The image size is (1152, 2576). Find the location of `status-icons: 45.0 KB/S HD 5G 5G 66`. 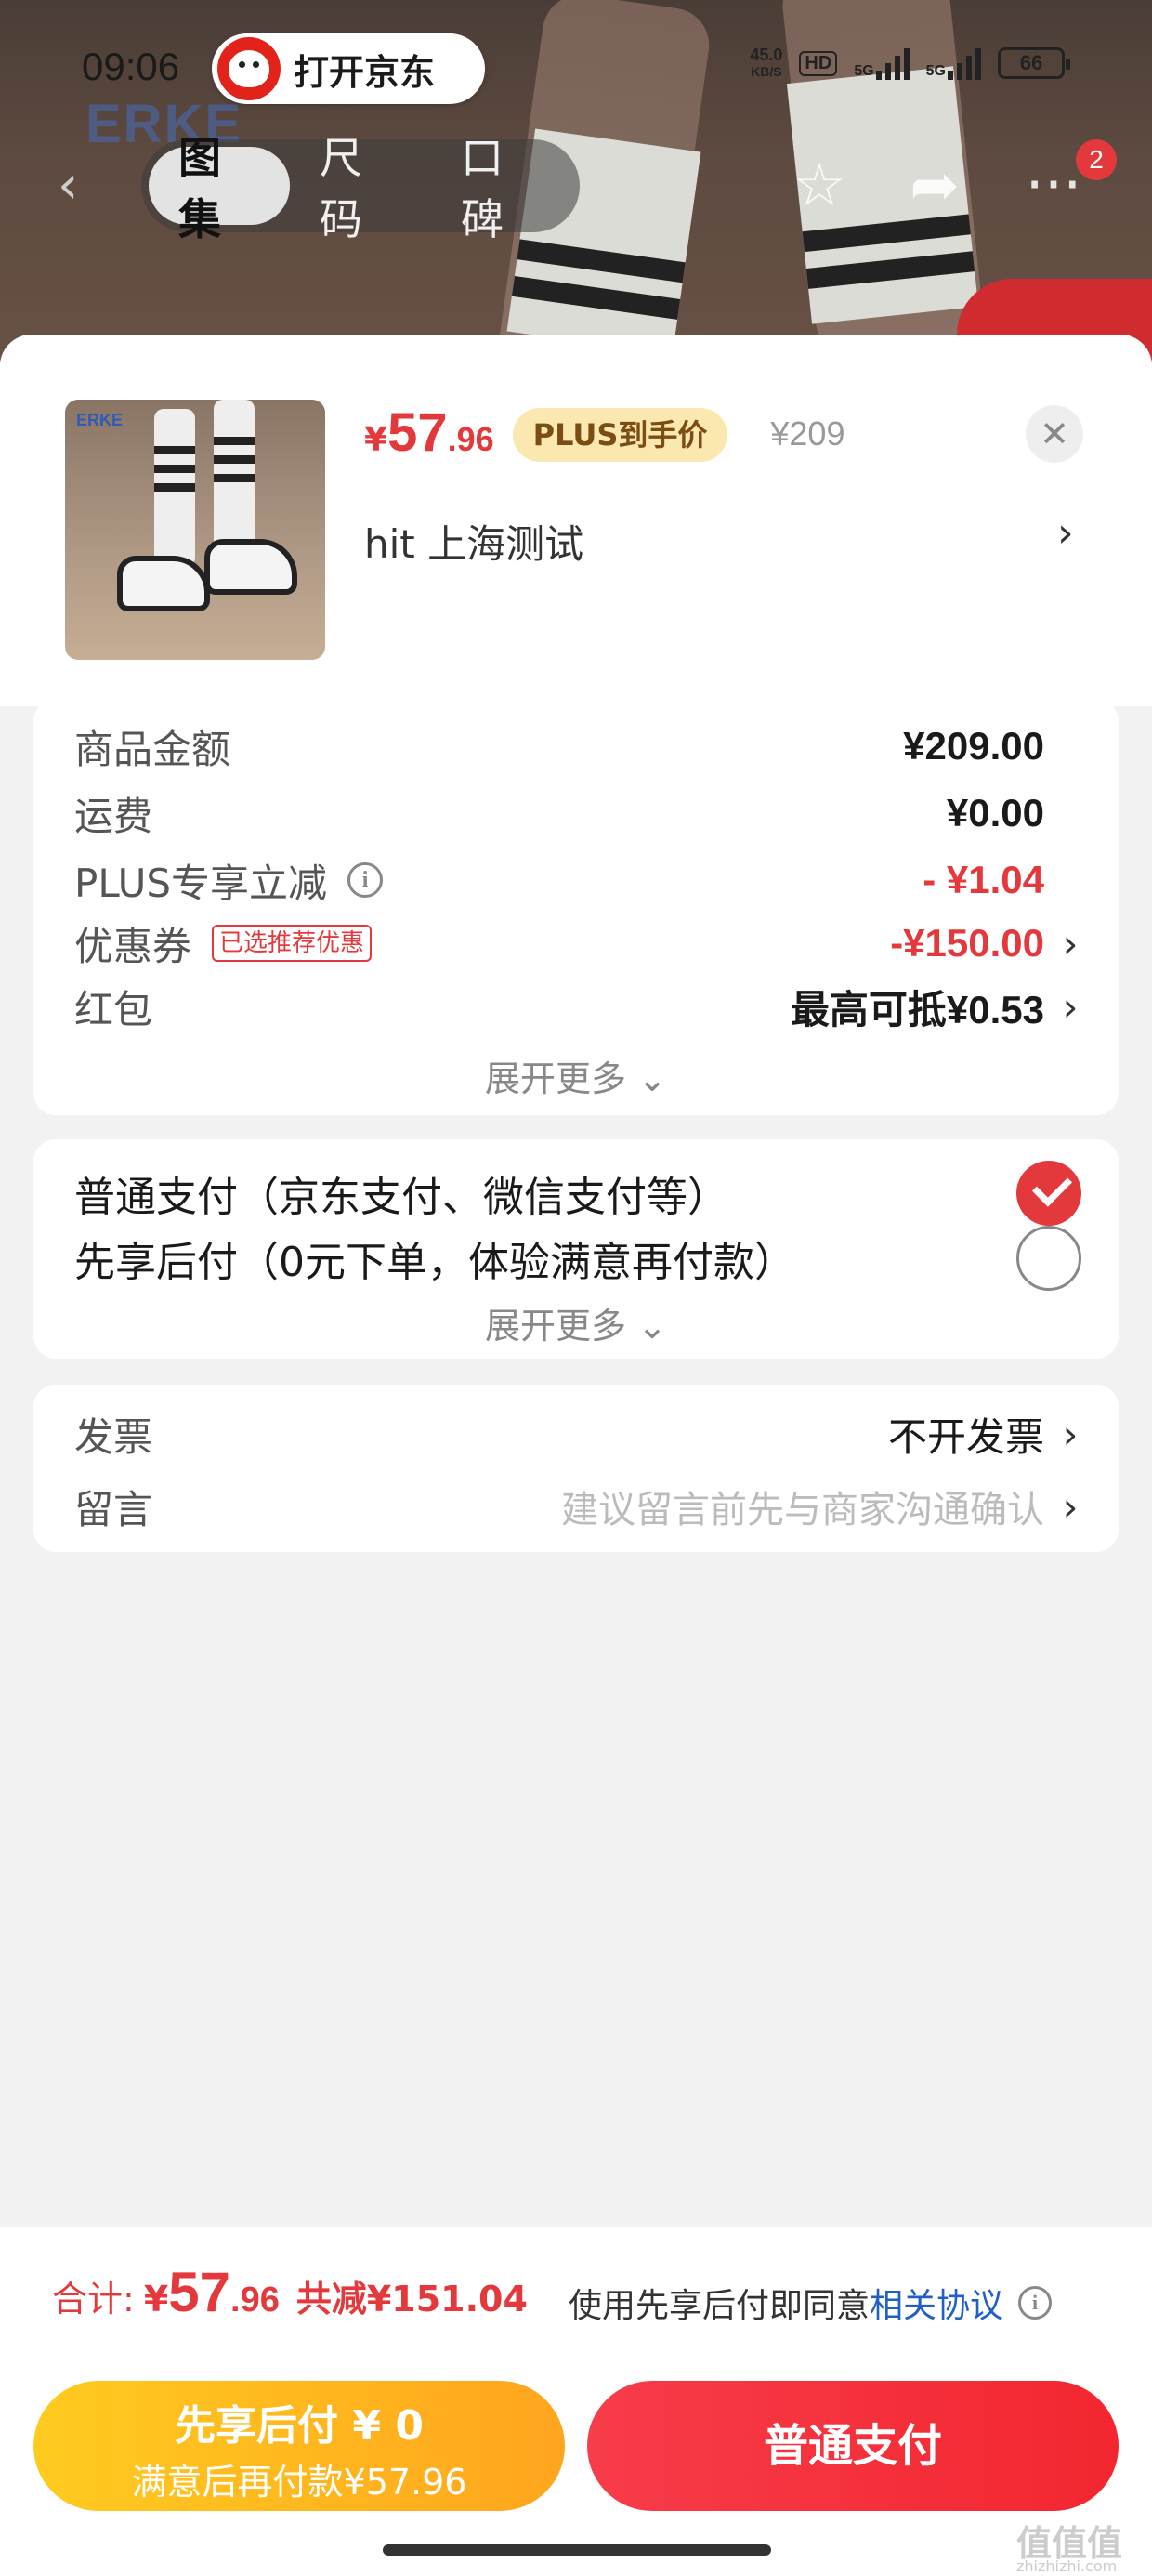

status-icons: 45.0 KB/S HD 5G 5G 66 is located at coordinates (910, 63).